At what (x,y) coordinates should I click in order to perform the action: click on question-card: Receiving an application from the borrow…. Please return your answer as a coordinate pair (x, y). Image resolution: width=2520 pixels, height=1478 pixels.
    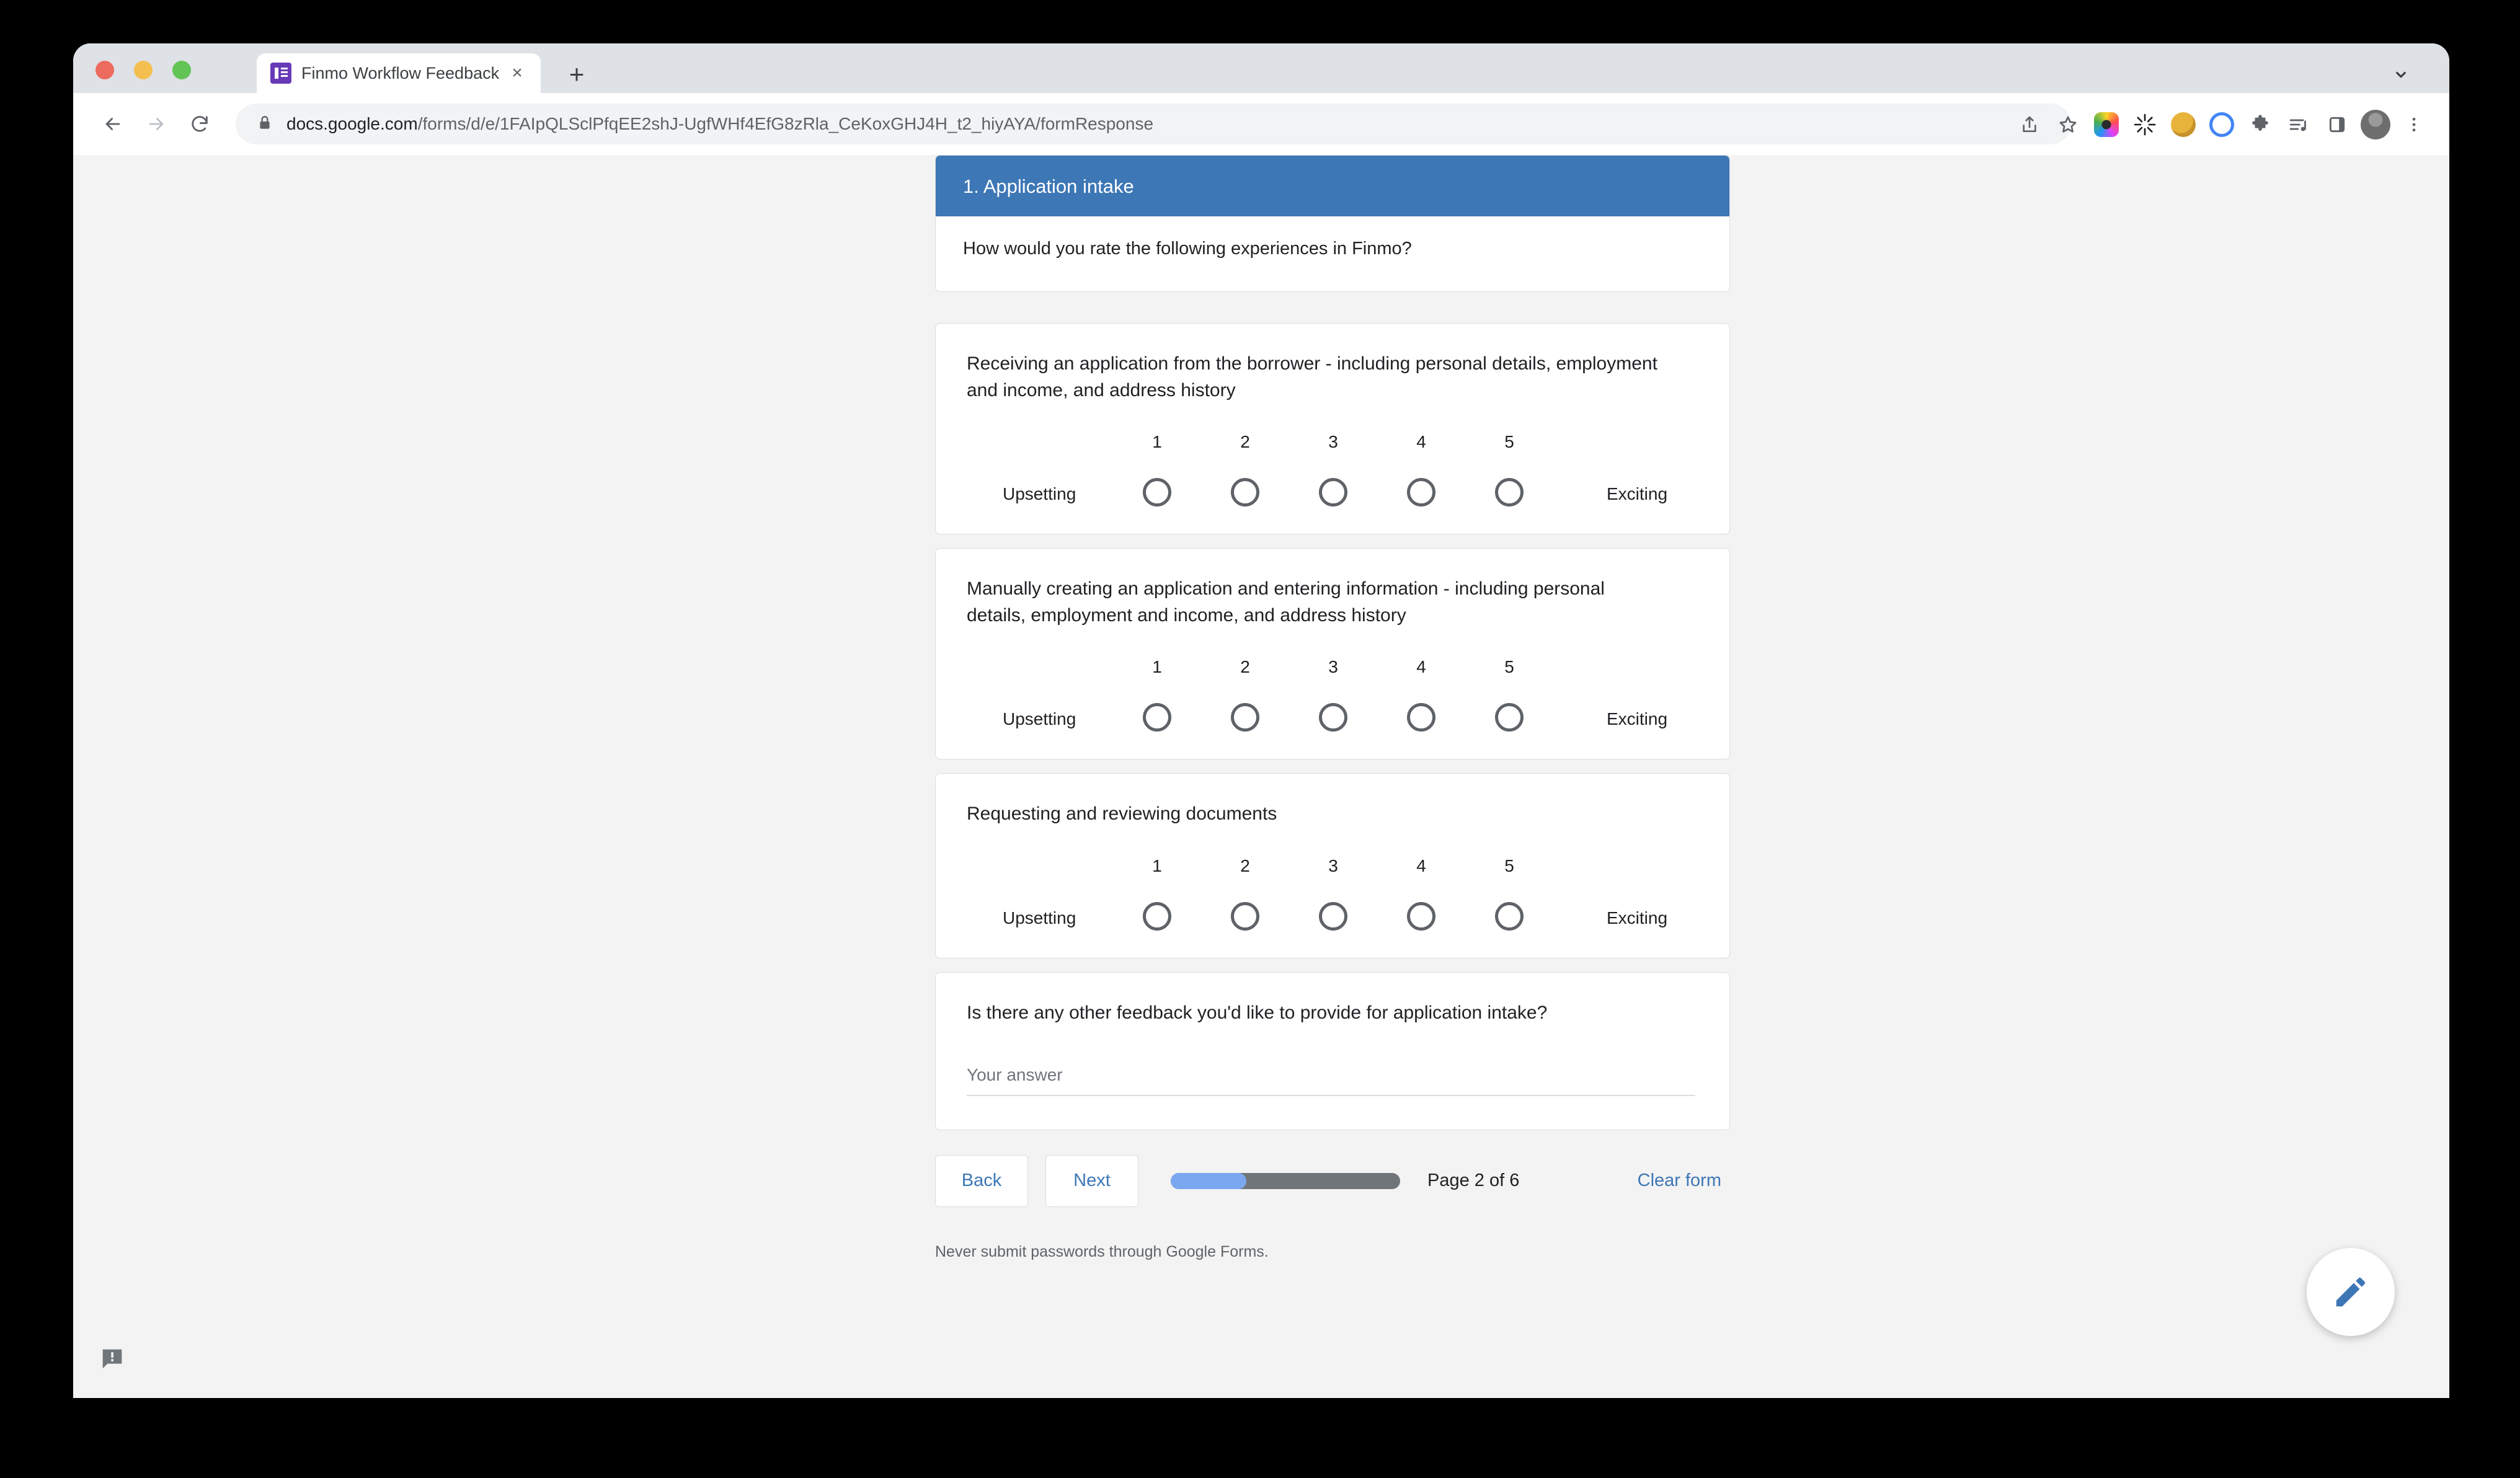
    Looking at the image, I should click on (1333, 429).